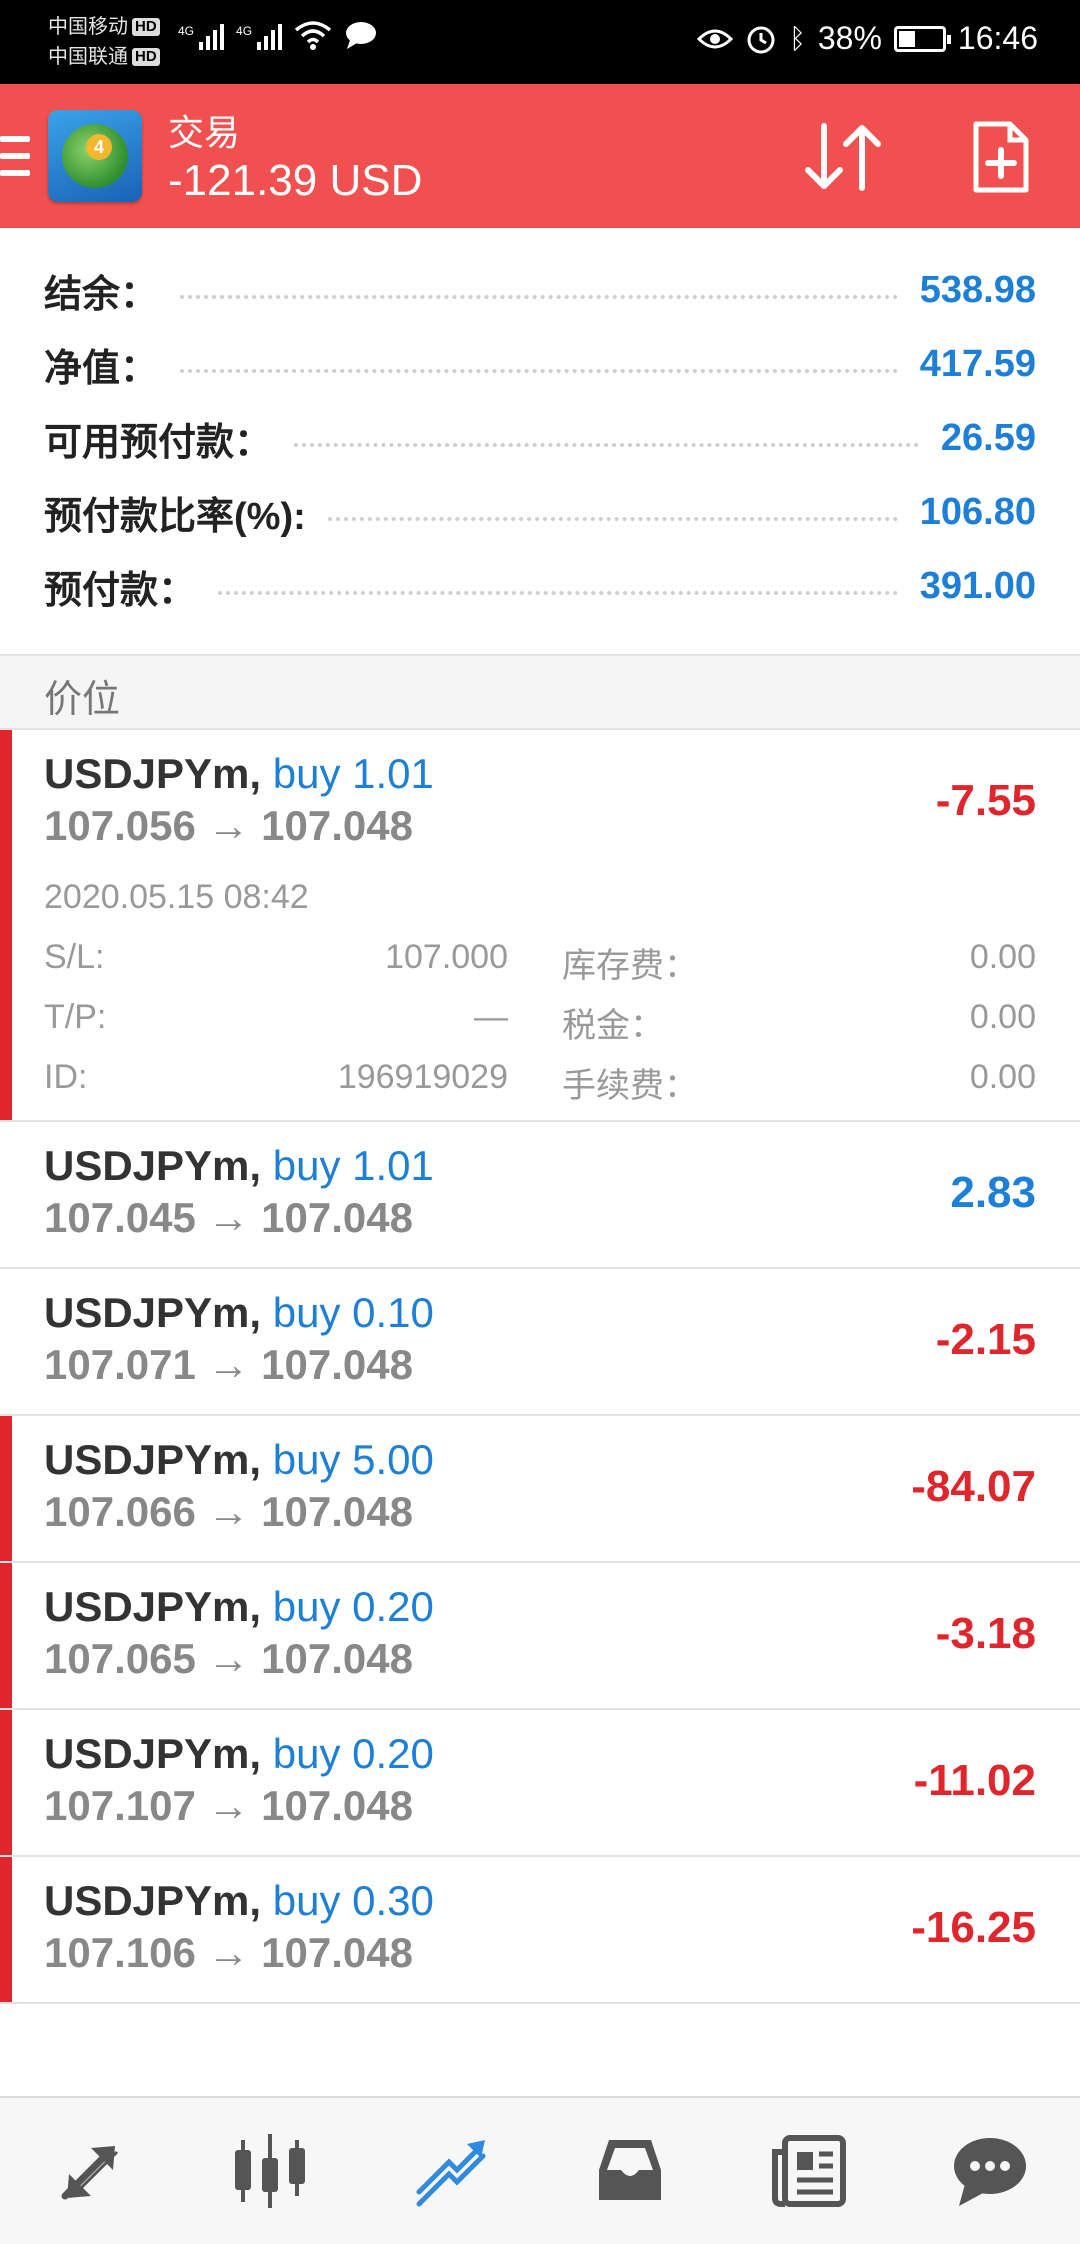 The width and height of the screenshot is (1080, 2244). What do you see at coordinates (843, 157) in the screenshot?
I see `sort-icon` at bounding box center [843, 157].